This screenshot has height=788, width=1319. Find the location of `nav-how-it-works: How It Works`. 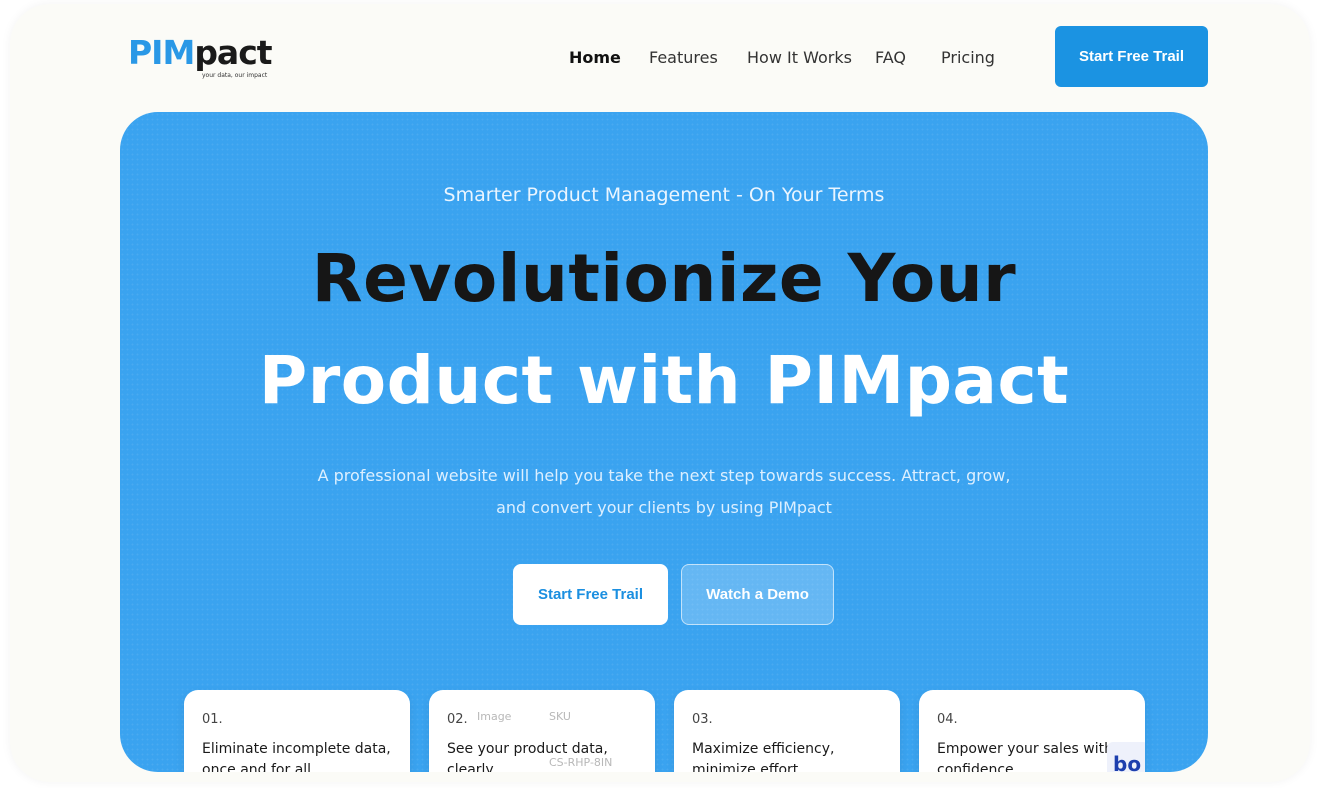

nav-how-it-works: How It Works is located at coordinates (799, 57).